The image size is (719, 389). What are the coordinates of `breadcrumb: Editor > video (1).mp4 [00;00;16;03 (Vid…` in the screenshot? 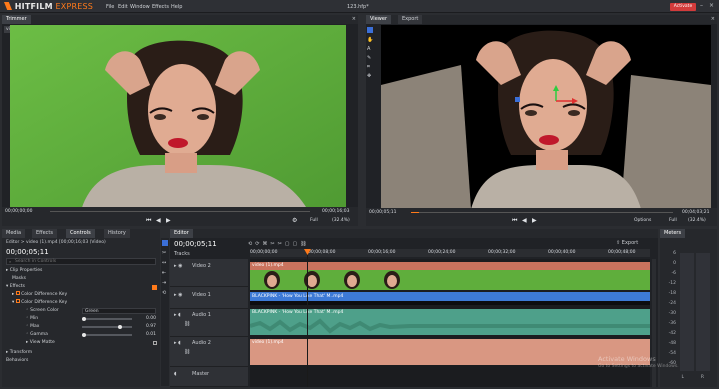 It's located at (56, 242).